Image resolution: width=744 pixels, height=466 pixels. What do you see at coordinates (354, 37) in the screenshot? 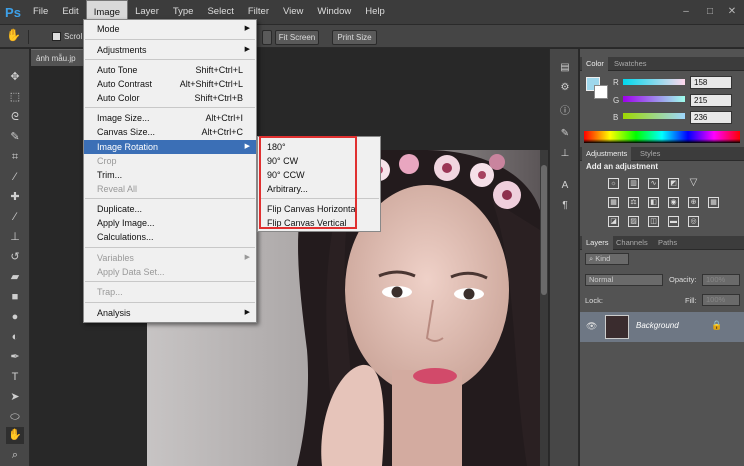
I see `print-size-button: Print Size` at bounding box center [354, 37].